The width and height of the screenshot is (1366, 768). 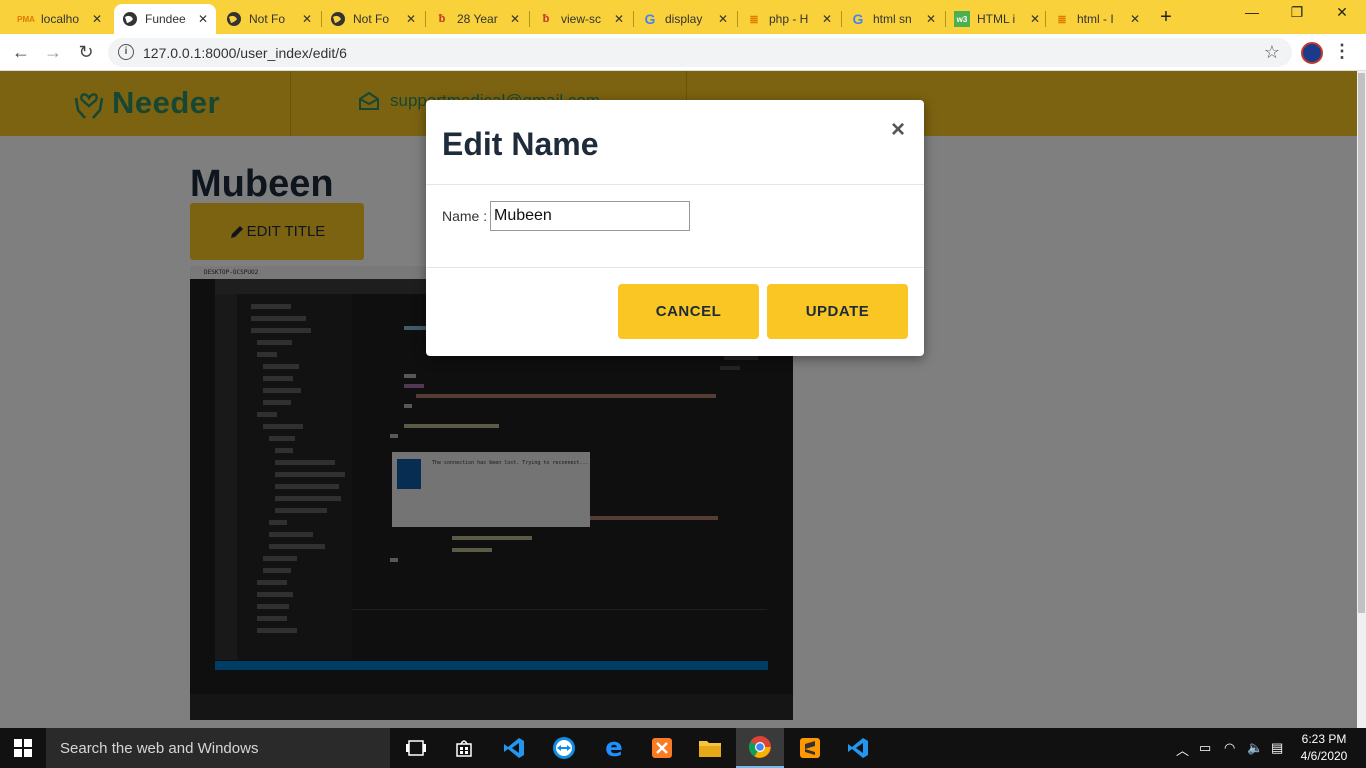 I want to click on battery-icon: ▭, so click(x=1205, y=748).